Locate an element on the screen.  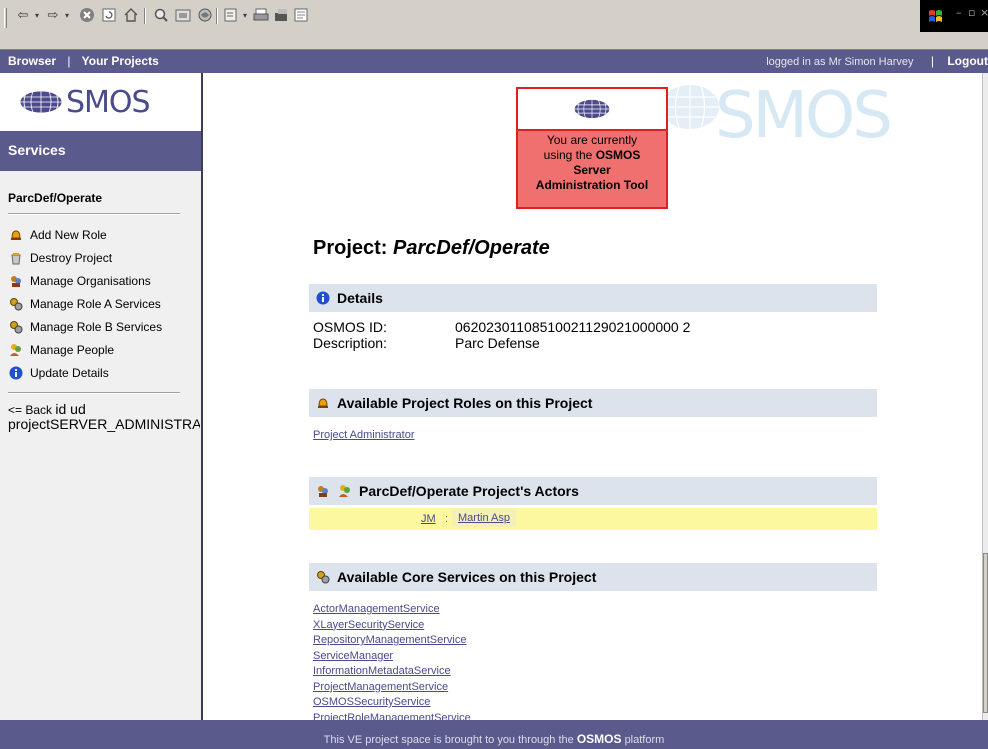
admin-line2: using the is located at coordinates (568, 155).